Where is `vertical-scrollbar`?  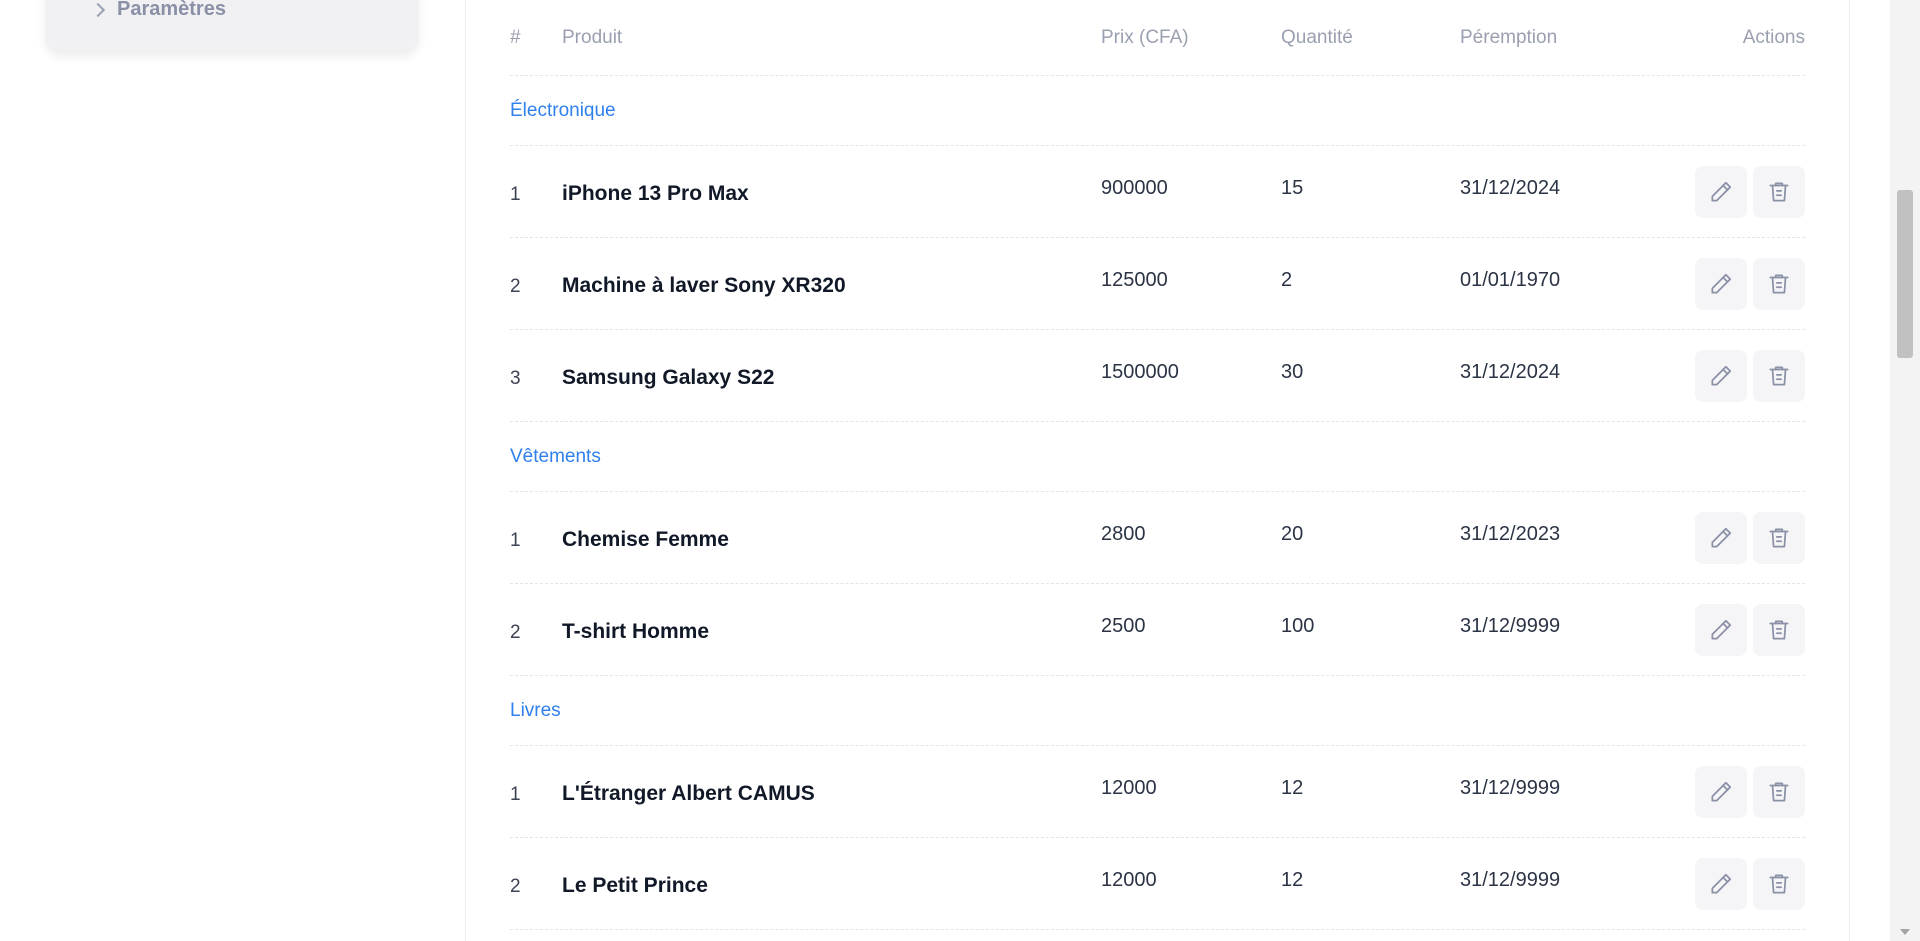 vertical-scrollbar is located at coordinates (1905, 470).